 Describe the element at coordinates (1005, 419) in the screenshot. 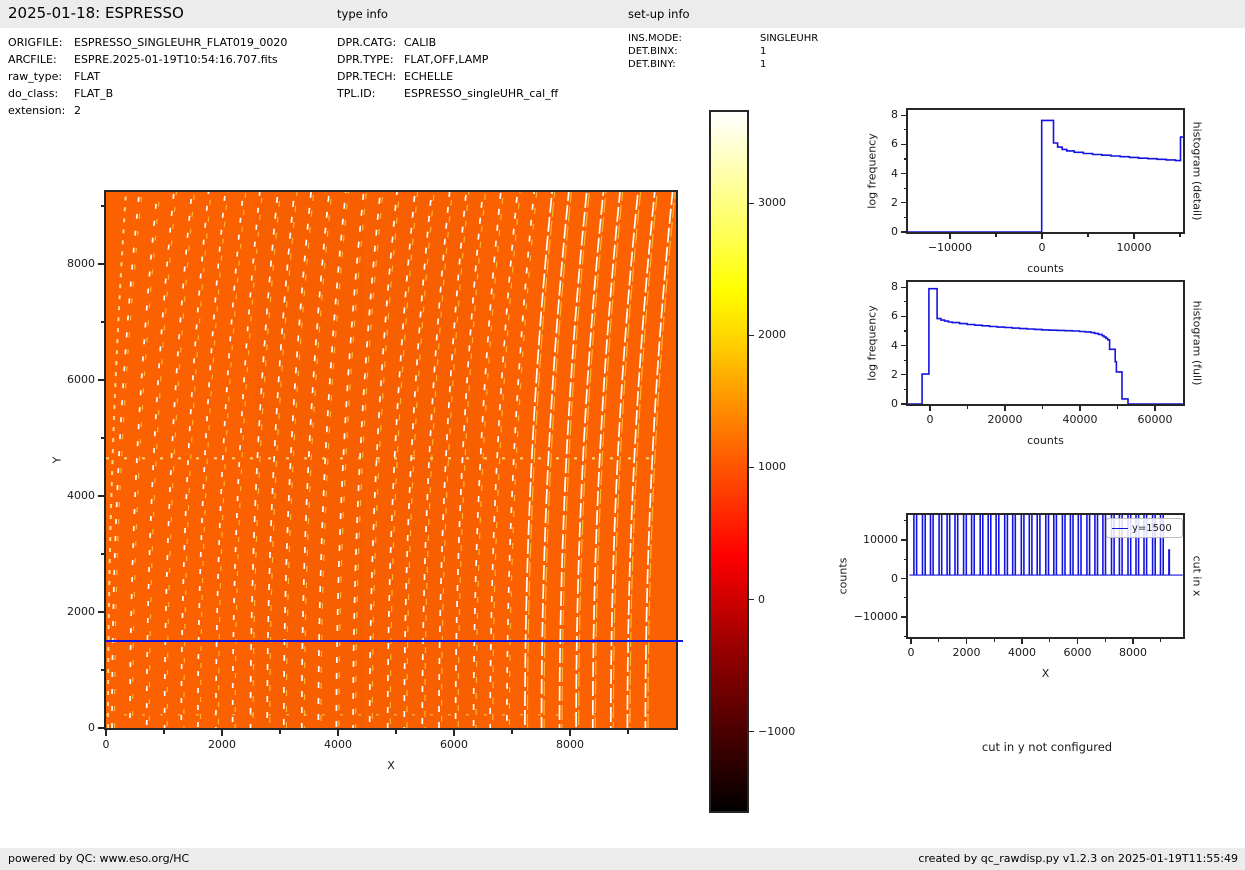

I see `tick-label: 20000` at that location.